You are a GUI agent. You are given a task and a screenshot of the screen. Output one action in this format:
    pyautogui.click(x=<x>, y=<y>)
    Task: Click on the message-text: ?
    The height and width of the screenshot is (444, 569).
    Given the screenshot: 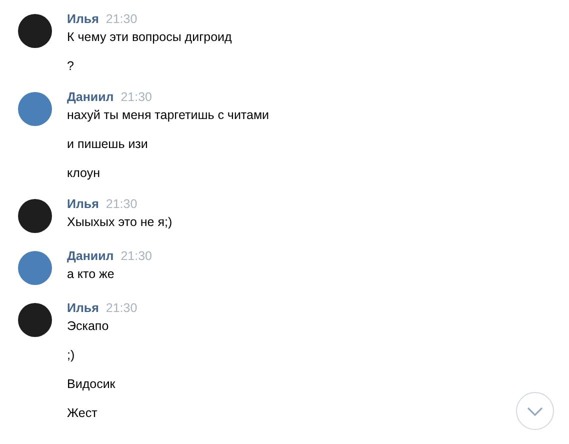 What is the action you would take?
    pyautogui.click(x=71, y=66)
    